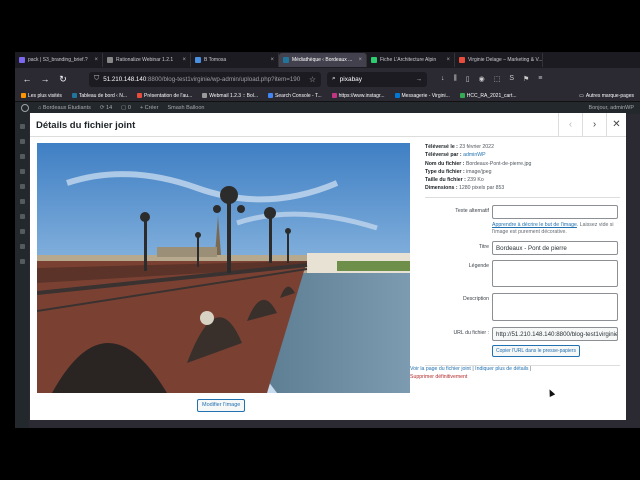  What do you see at coordinates (455, 79) in the screenshot?
I see `library-icon: ⫼` at bounding box center [455, 79].